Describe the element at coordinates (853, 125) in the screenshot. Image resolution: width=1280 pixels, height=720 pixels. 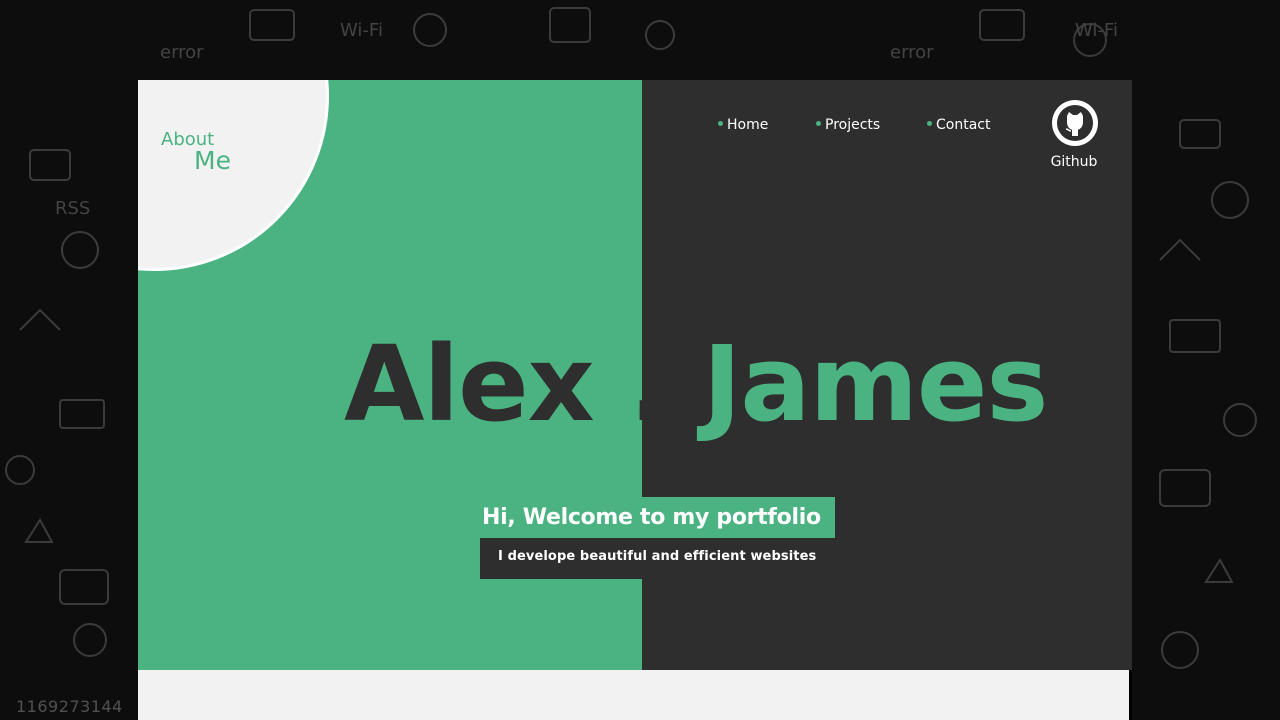
I see `nav-projects-label: Projects` at that location.